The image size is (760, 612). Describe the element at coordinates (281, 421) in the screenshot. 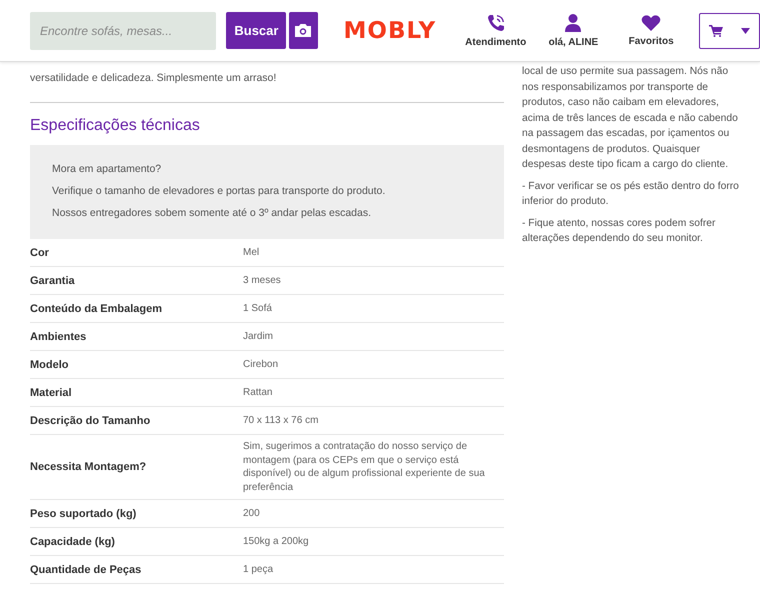

I see `spec-value: 70 x 113 x 76 cm` at that location.